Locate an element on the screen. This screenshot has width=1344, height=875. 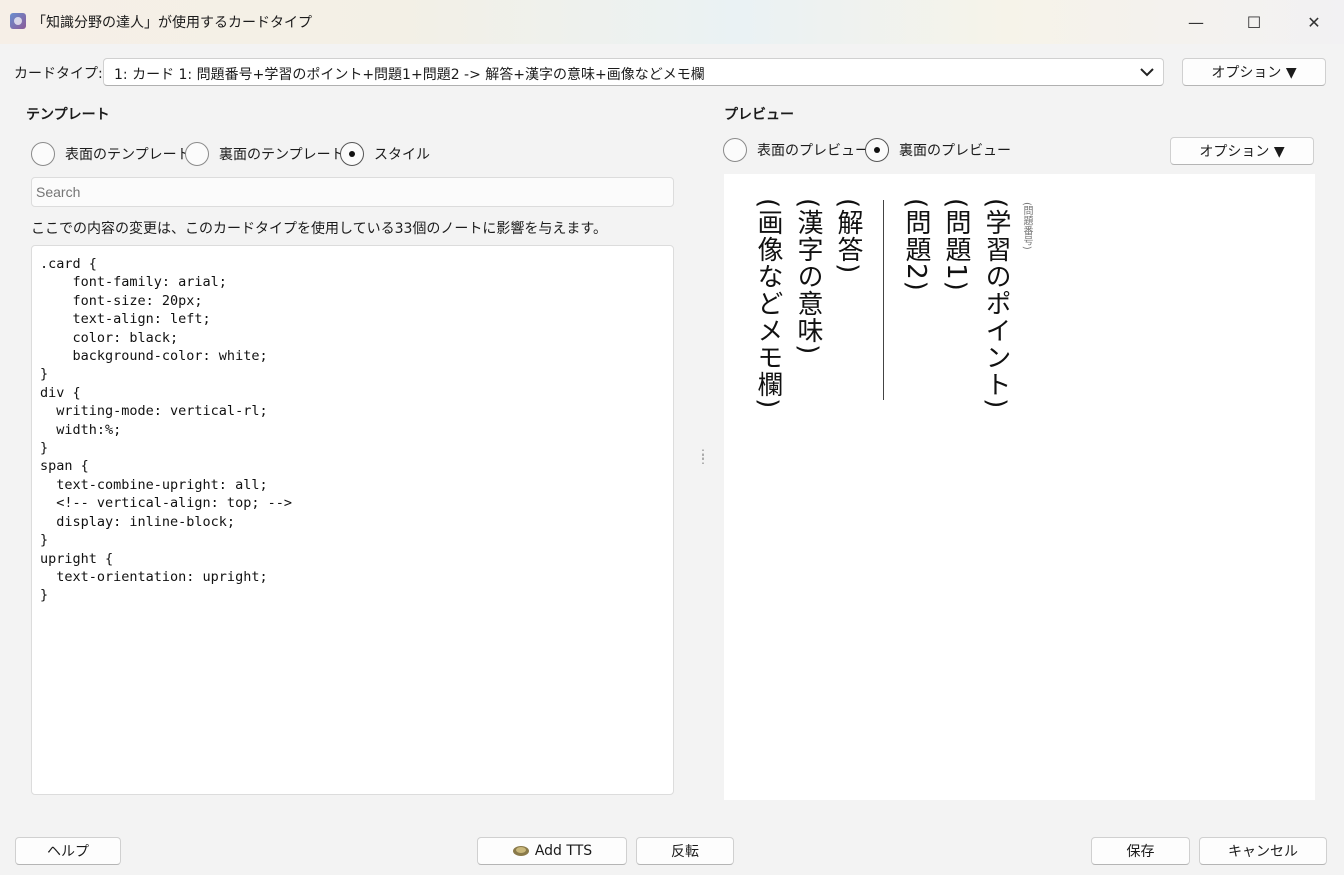
template-section-title: テンプレート is located at coordinates (68, 115).